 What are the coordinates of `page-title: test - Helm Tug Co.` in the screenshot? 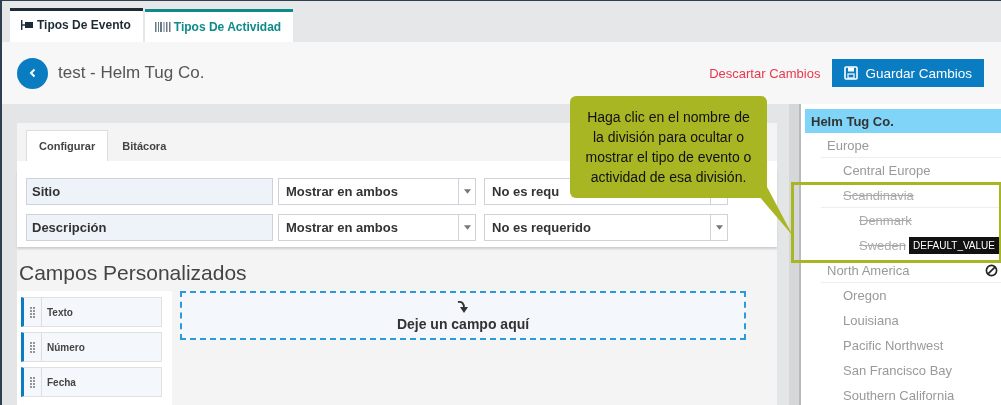 It's located at (131, 73).